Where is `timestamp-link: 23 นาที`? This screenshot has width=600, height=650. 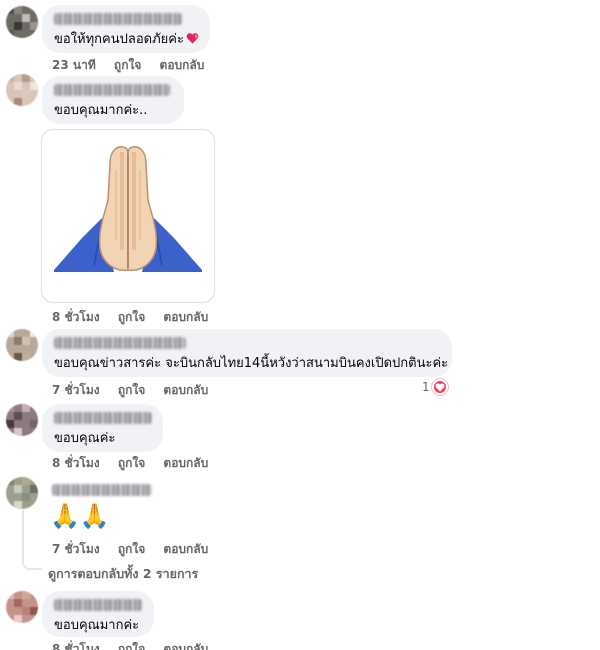
timestamp-link: 23 นาที is located at coordinates (74, 65).